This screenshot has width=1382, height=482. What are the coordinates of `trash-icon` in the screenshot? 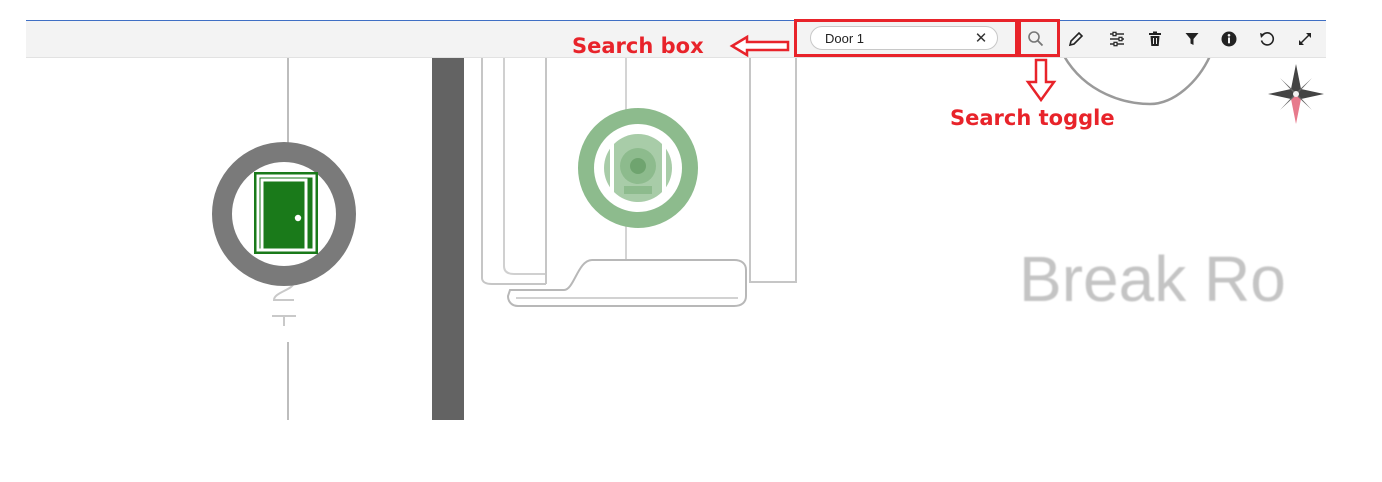 It's located at (1155, 38).